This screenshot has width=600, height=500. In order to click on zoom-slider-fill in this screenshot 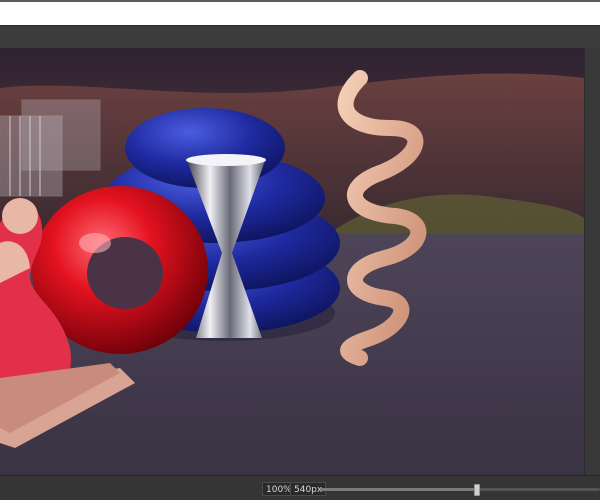, I will do `click(398, 489)`.